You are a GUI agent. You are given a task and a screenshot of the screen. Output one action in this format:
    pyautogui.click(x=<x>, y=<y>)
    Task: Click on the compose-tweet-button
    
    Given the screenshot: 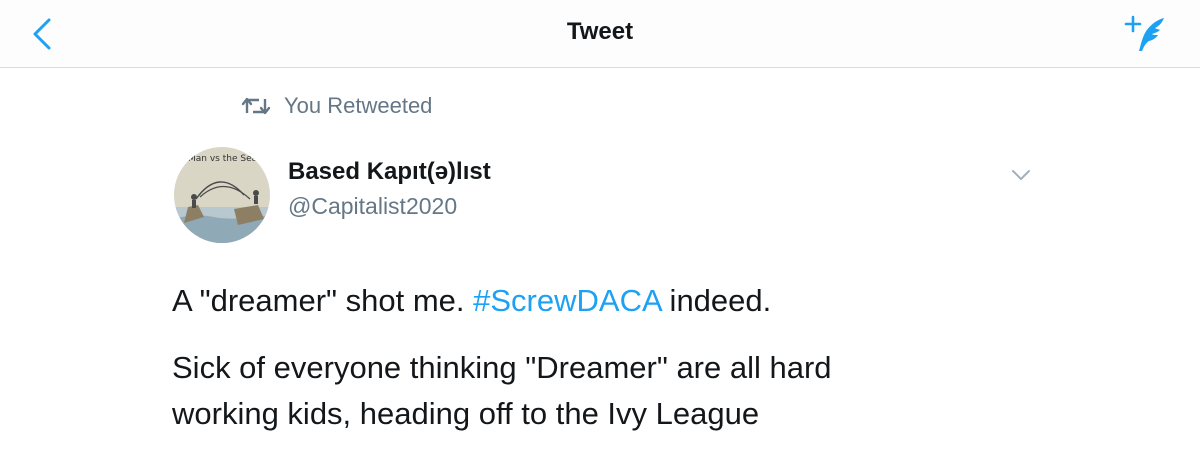 What is the action you would take?
    pyautogui.click(x=1146, y=34)
    